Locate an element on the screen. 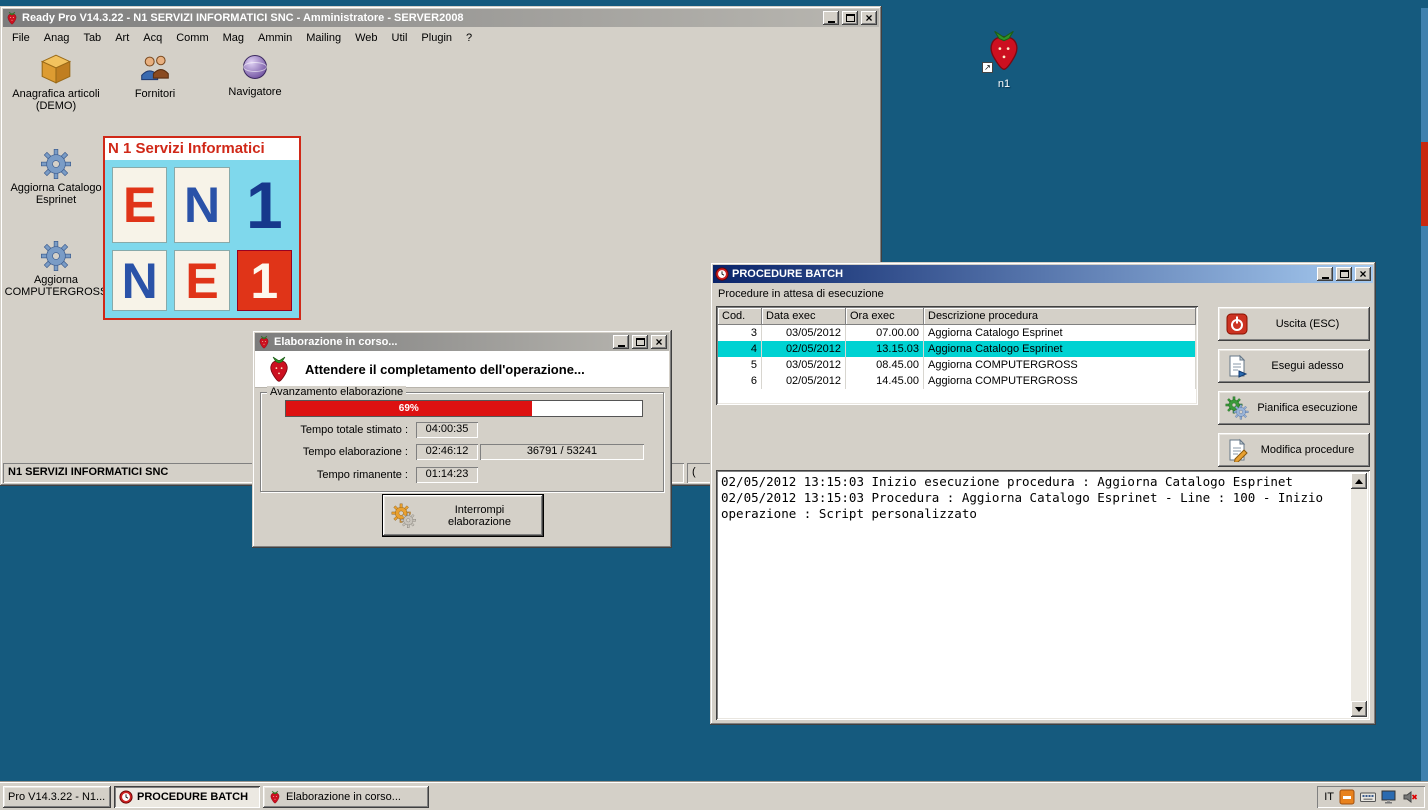 Image resolution: width=1428 pixels, height=810 pixels. shortcut-anagrafica-articoli: Anagrafica articoli (DEMO) is located at coordinates (56, 82).